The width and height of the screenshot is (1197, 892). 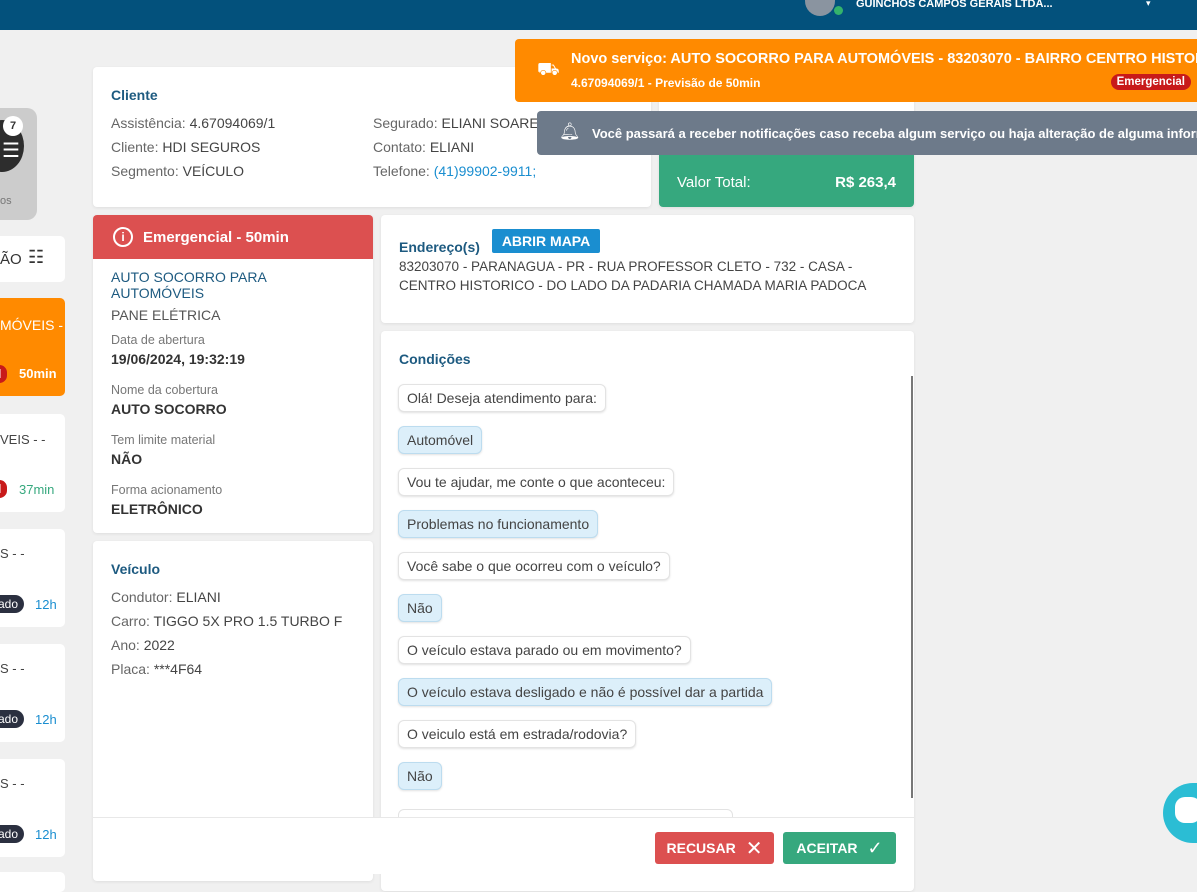 I want to click on field-label: Forma acionamento, so click(x=167, y=490).